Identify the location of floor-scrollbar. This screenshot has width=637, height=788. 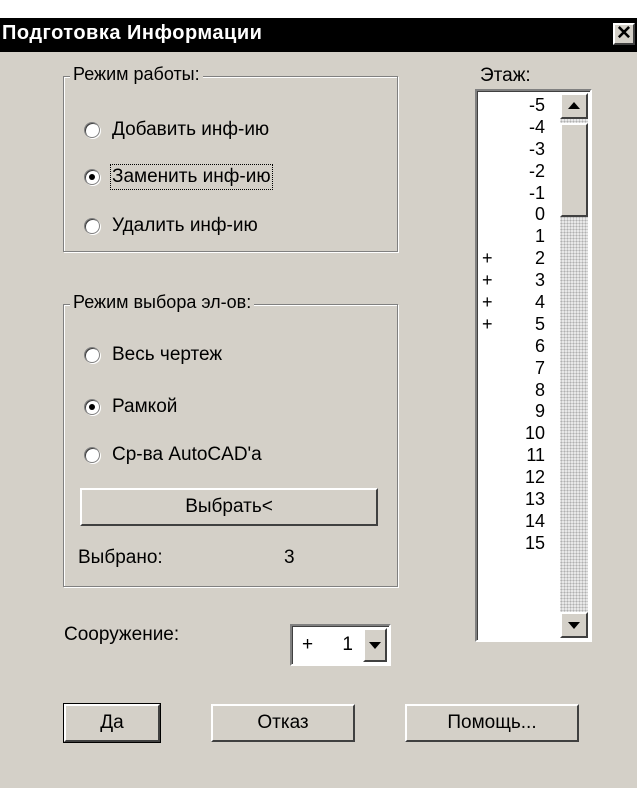
(574, 365).